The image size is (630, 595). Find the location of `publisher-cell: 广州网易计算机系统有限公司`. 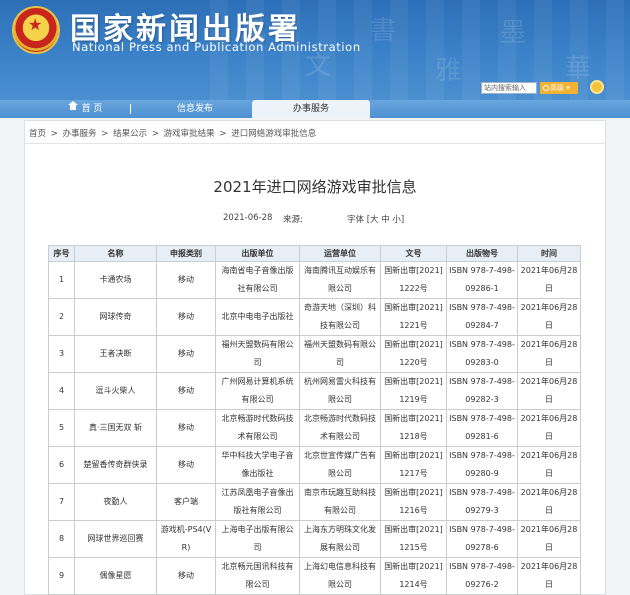

publisher-cell: 广州网易计算机系统有限公司 is located at coordinates (257, 391).